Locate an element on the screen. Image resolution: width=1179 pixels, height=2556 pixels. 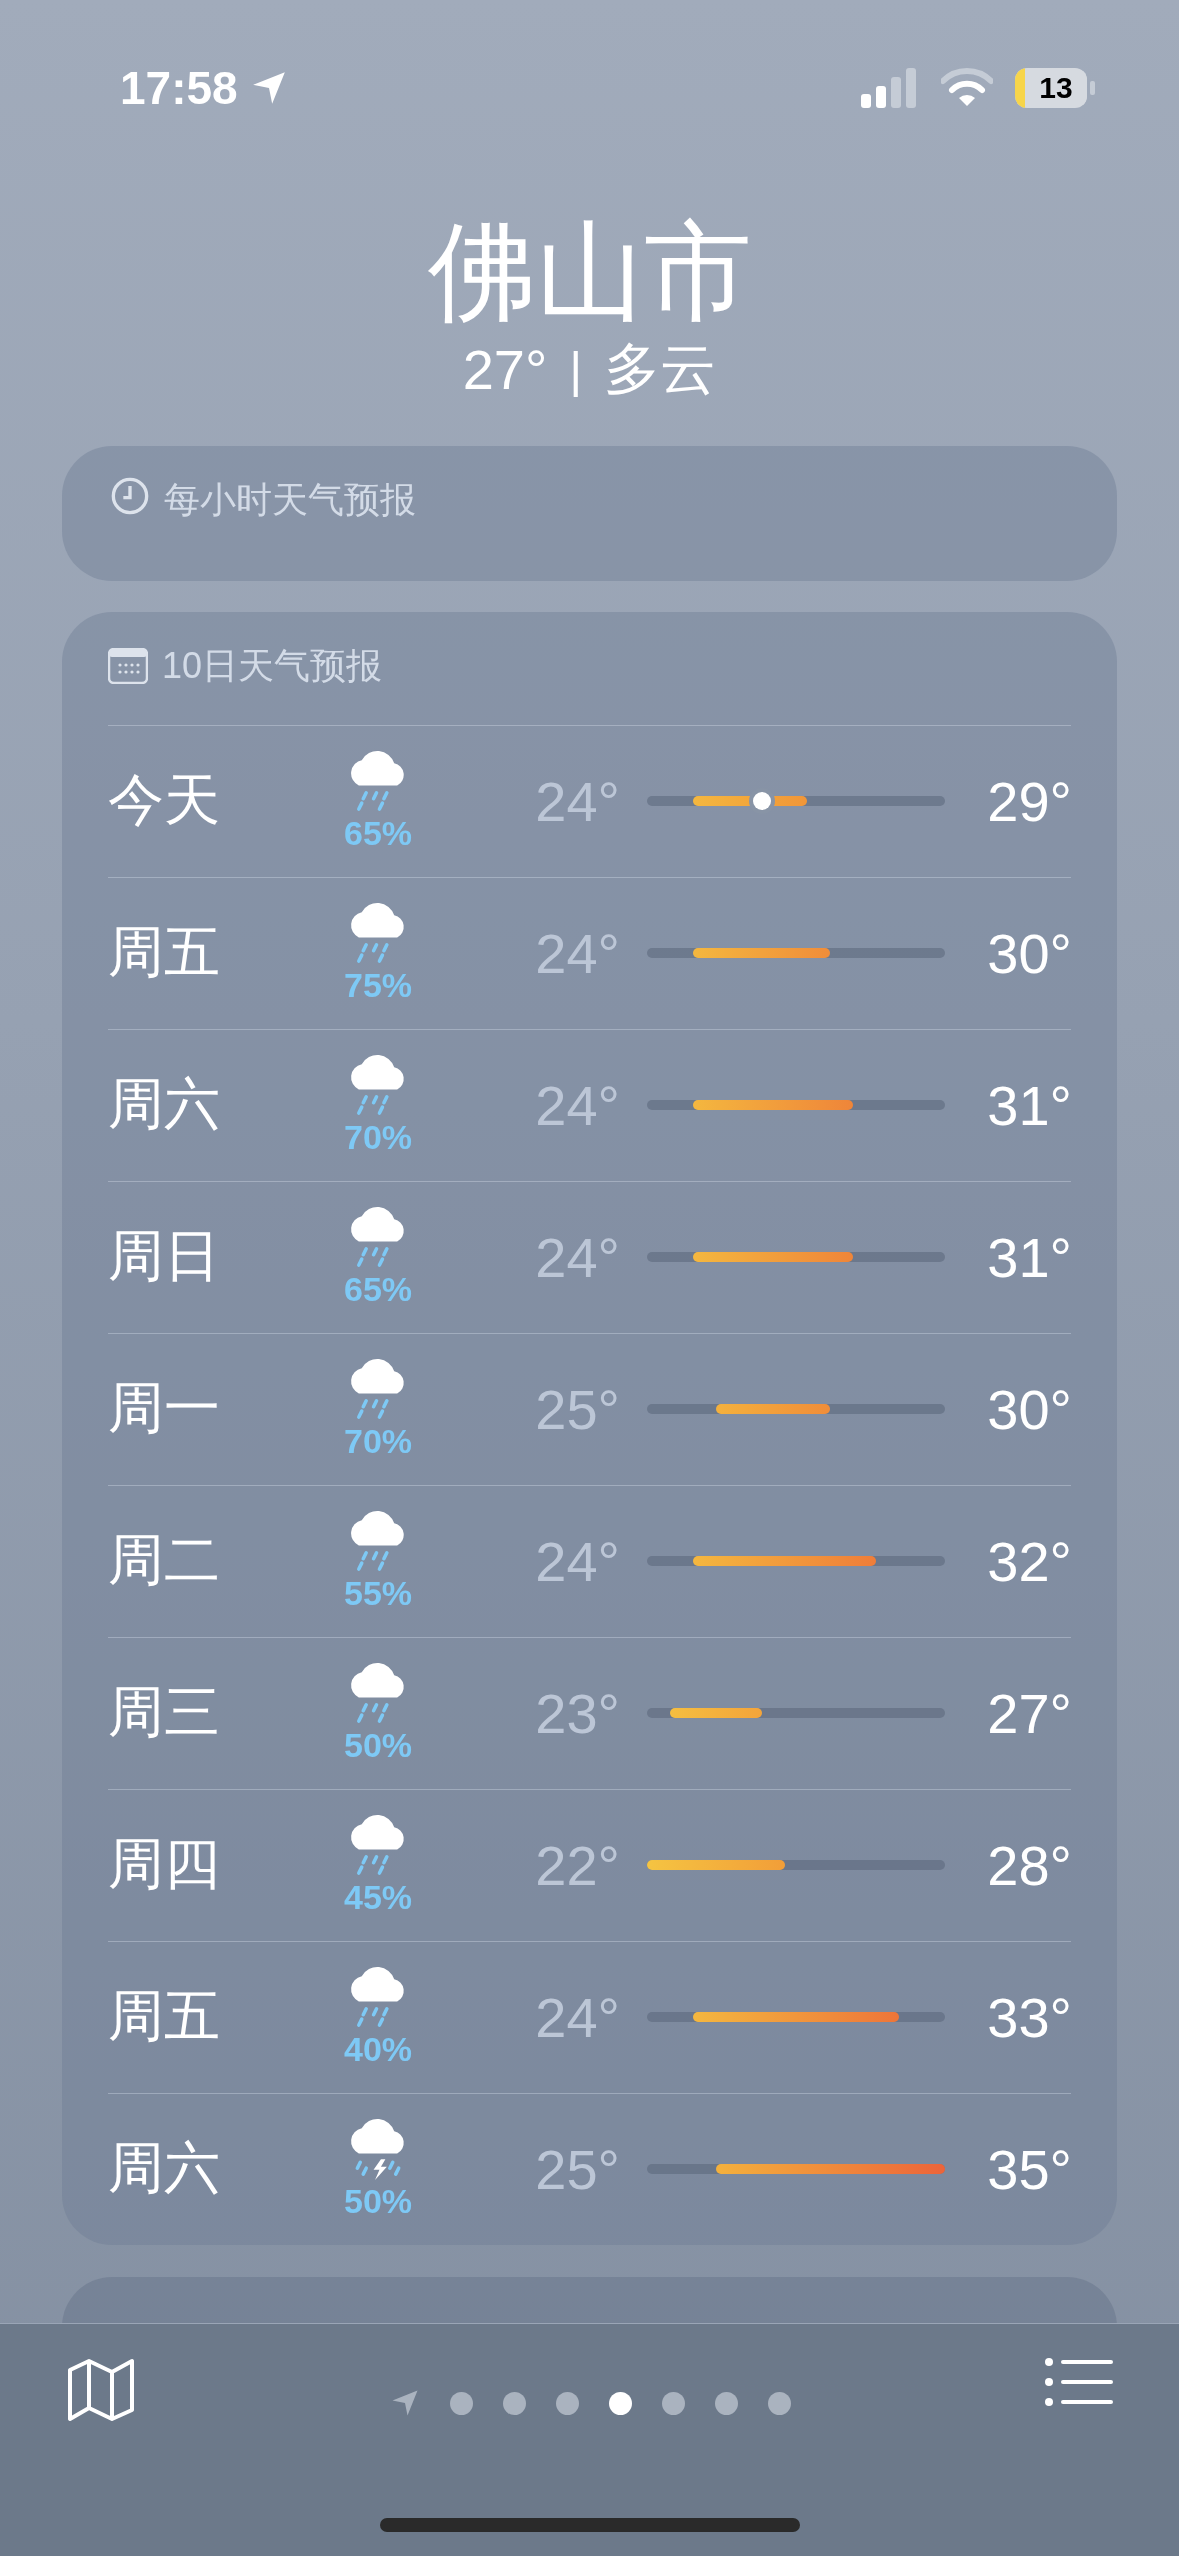
wifi-icon is located at coordinates (967, 88).